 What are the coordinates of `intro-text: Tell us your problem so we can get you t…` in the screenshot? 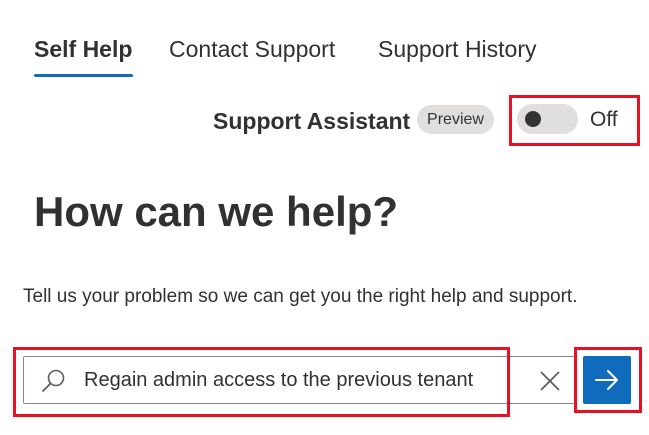 It's located at (300, 296).